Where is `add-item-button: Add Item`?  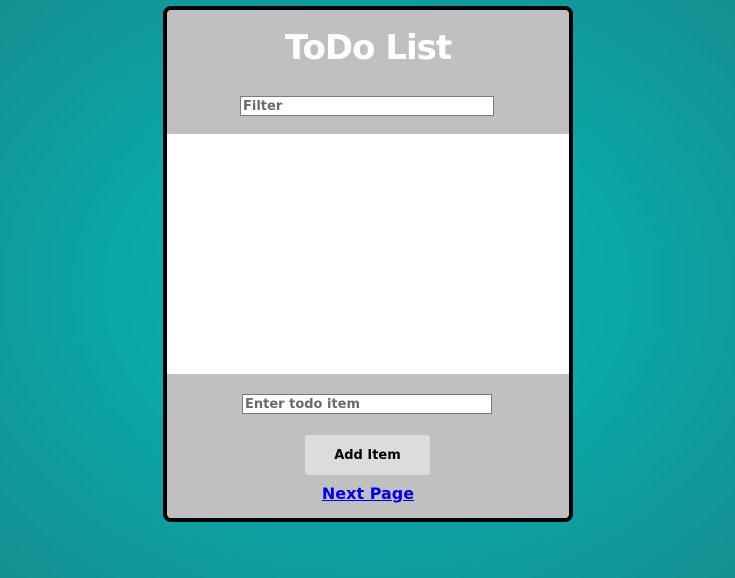 add-item-button: Add Item is located at coordinates (367, 455).